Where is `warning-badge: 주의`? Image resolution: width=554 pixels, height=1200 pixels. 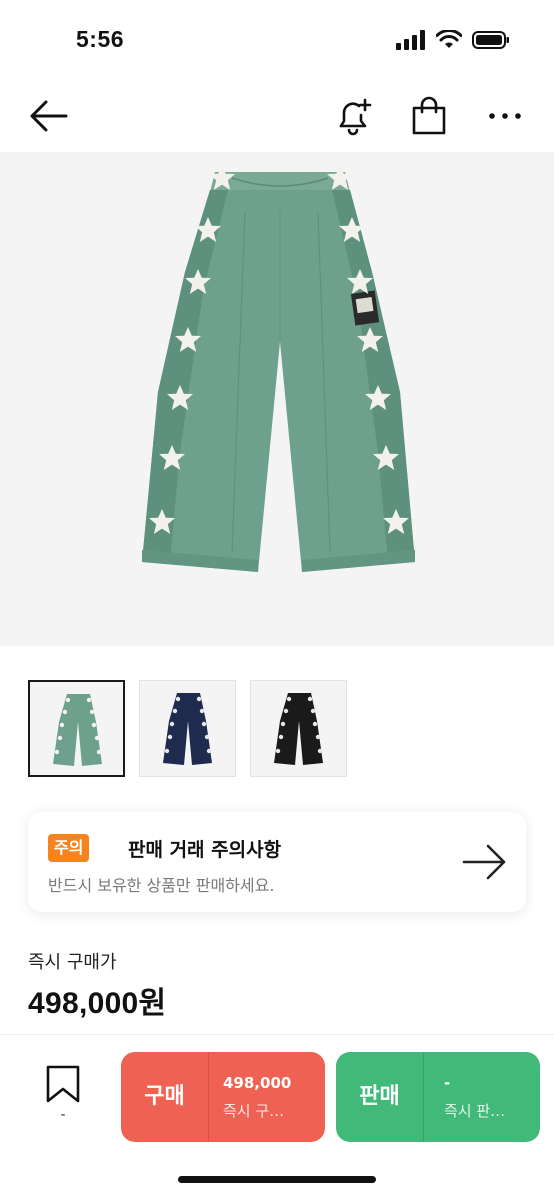
warning-badge: 주의 is located at coordinates (69, 848).